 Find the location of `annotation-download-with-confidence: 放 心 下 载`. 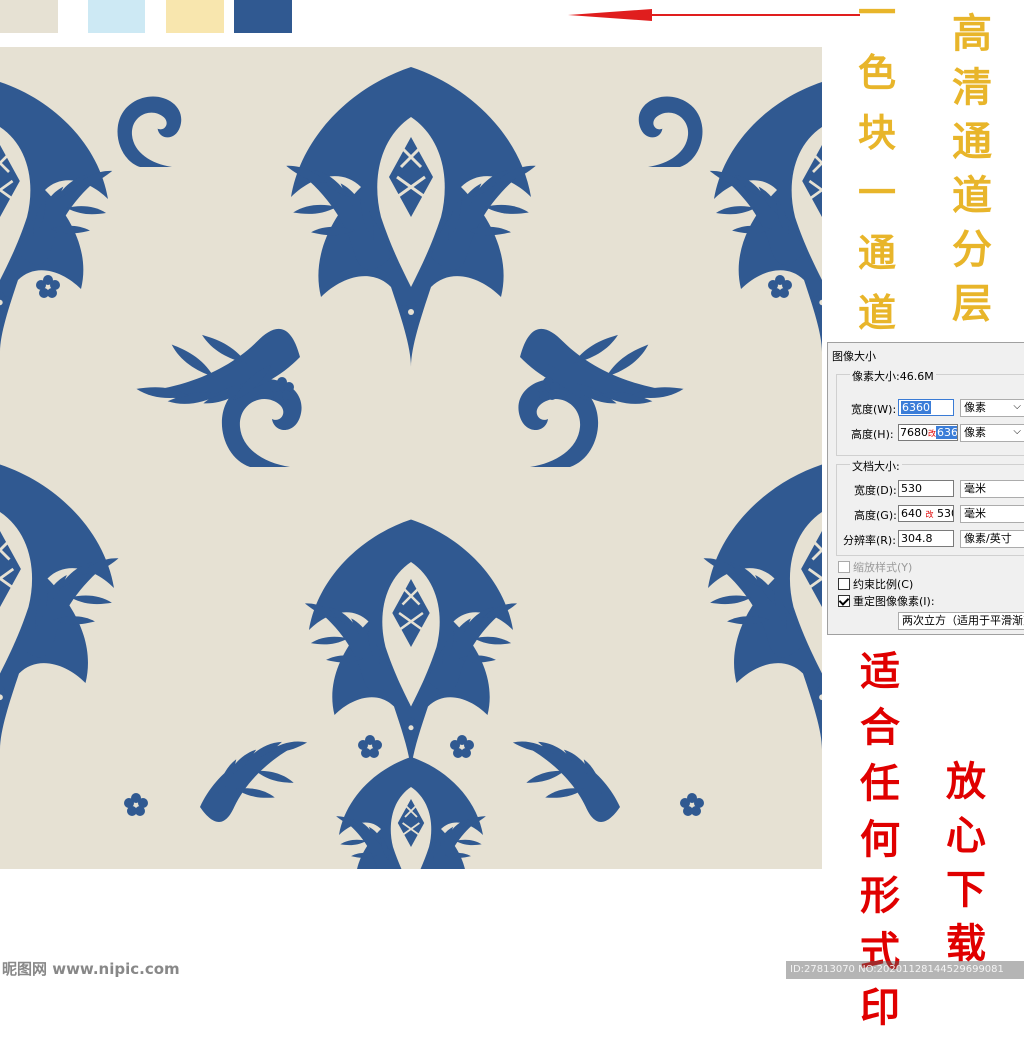

annotation-download-with-confidence: 放 心 下 载 is located at coordinates (966, 870).